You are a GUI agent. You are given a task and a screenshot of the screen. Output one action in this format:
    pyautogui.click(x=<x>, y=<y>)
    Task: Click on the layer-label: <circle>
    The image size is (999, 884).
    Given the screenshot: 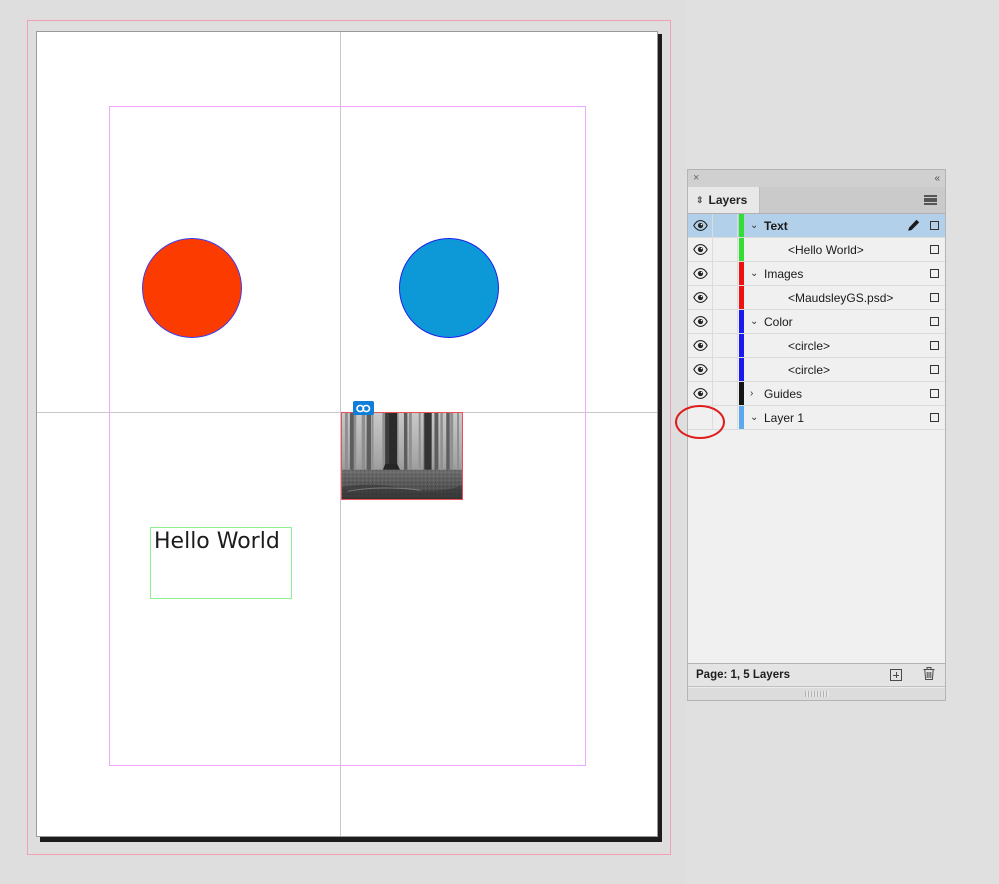 What is the action you would take?
    pyautogui.click(x=809, y=345)
    